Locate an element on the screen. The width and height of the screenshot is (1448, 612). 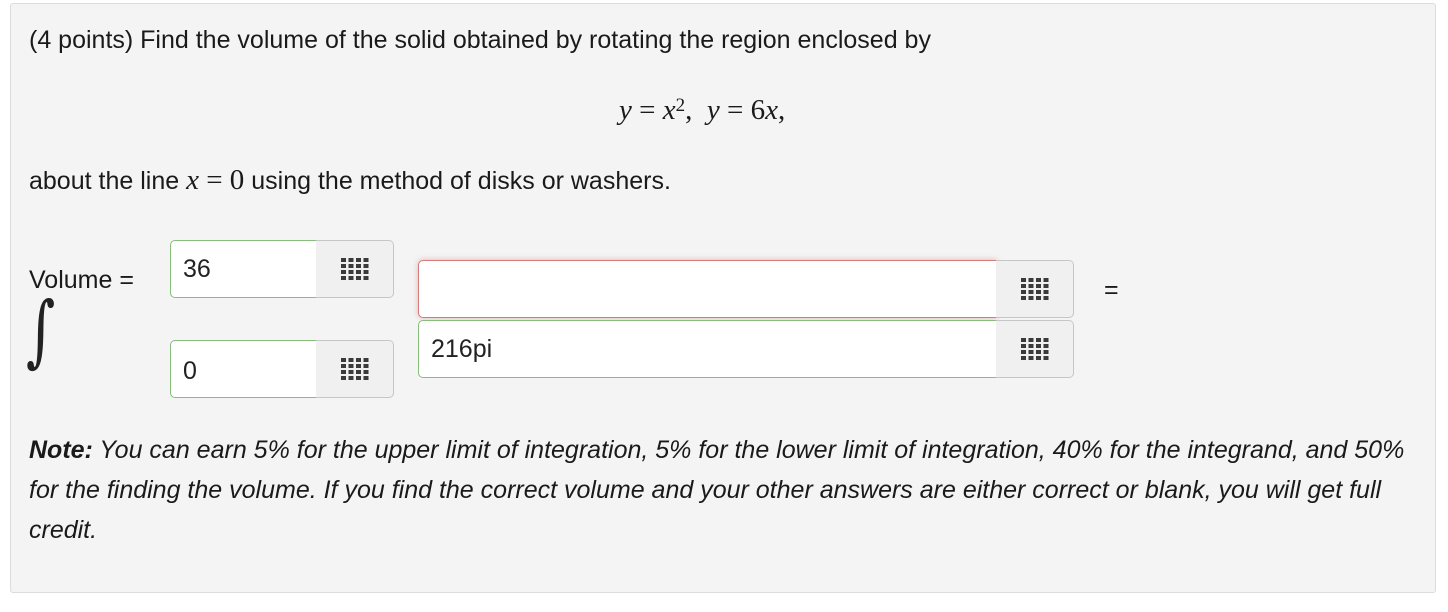
eq-x2: x is located at coordinates (771, 110).